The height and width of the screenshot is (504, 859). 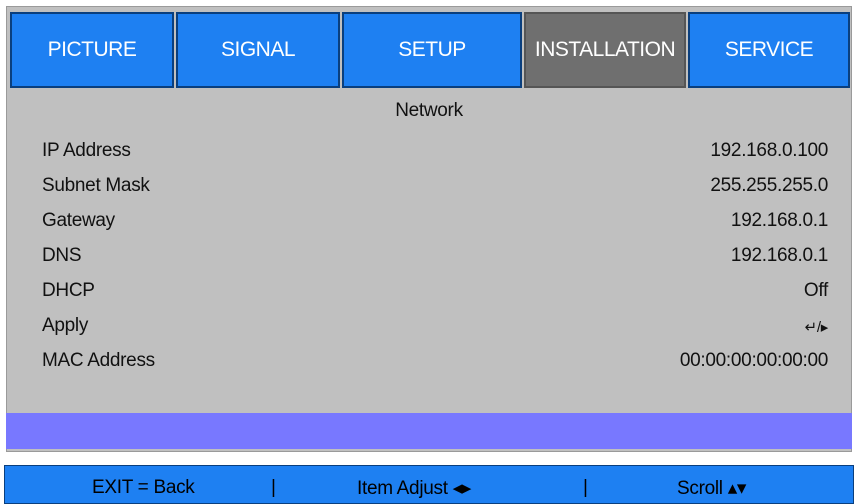 What do you see at coordinates (435, 260) in the screenshot?
I see `menu-row-dns: DNS 192.168.0.1` at bounding box center [435, 260].